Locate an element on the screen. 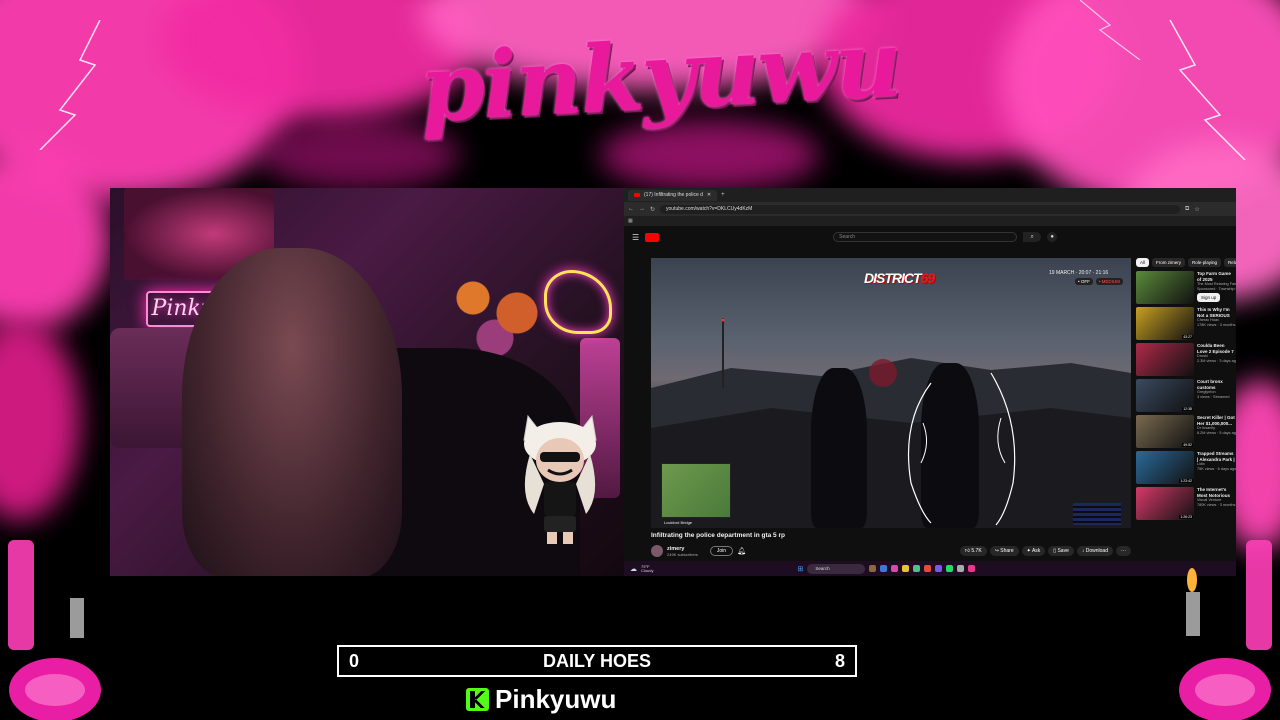 The width and height of the screenshot is (1280, 720). new-tab-button: + is located at coordinates (723, 195).